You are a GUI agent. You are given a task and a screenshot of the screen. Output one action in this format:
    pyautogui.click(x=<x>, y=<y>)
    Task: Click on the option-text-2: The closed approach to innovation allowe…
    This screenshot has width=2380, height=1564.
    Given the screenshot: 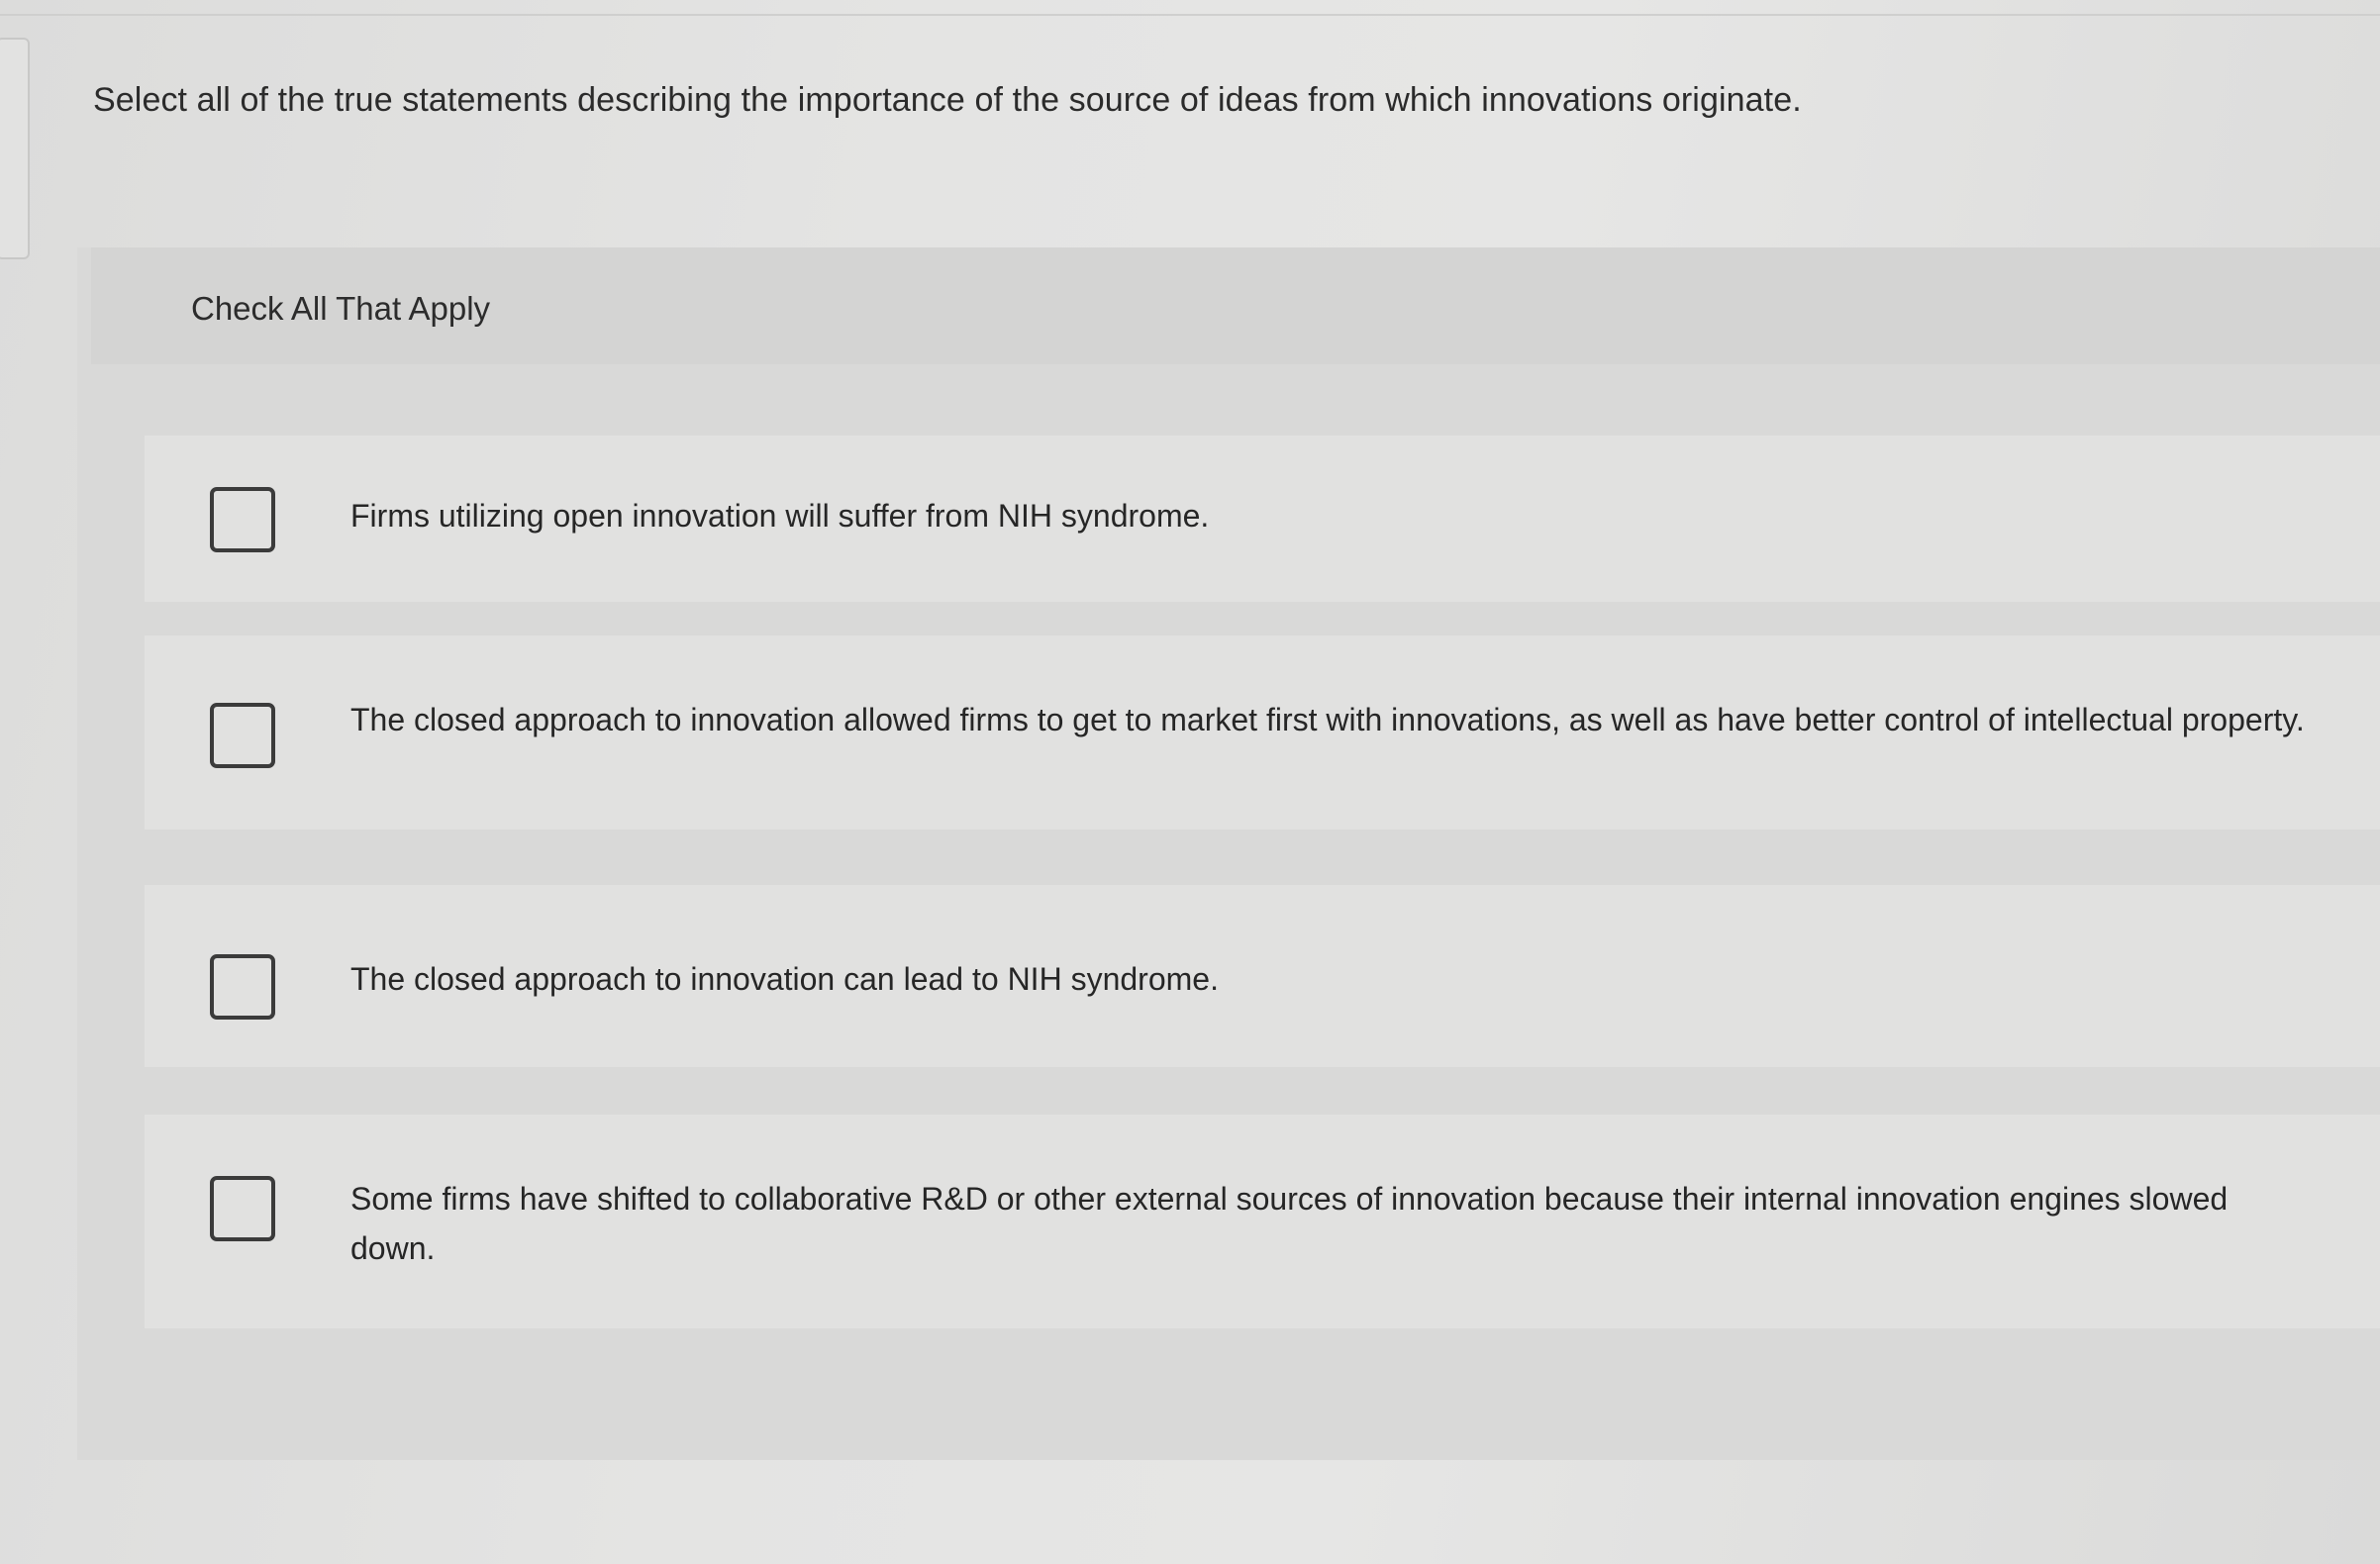 What is the action you would take?
    pyautogui.click(x=1335, y=719)
    